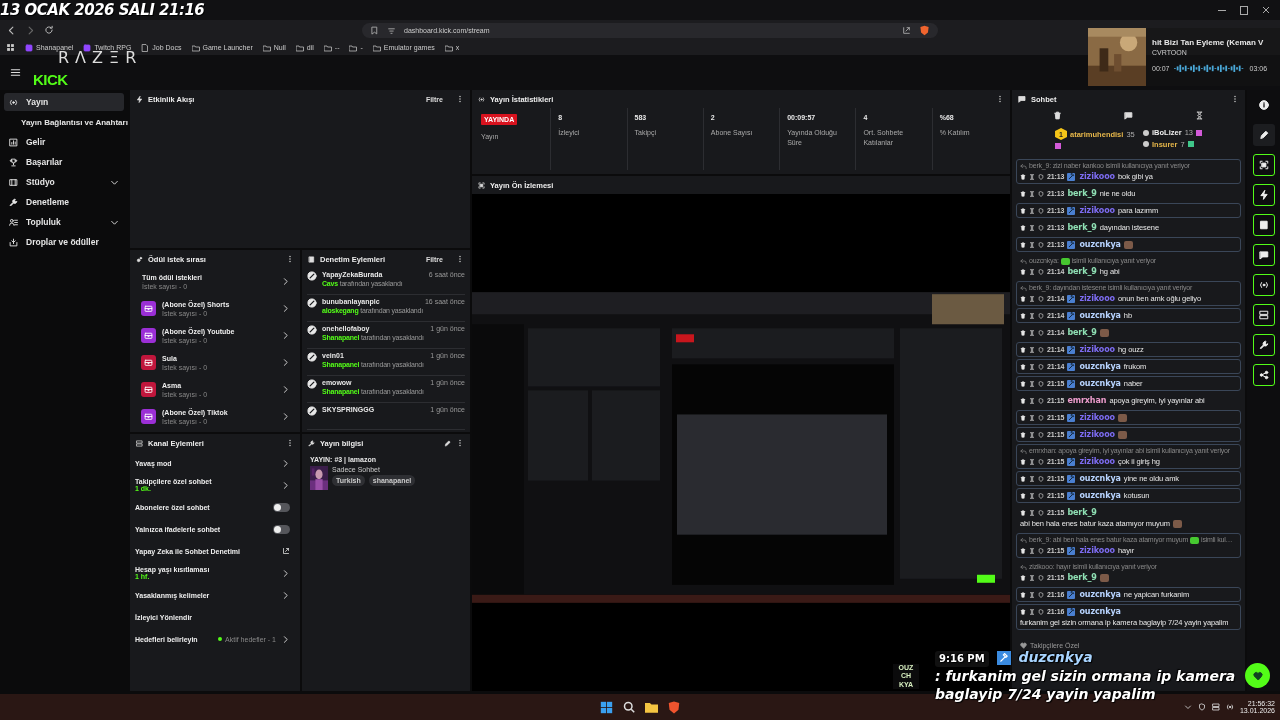 Image resolution: width=1280 pixels, height=720 pixels. What do you see at coordinates (10, 47) in the screenshot?
I see `apps-icon` at bounding box center [10, 47].